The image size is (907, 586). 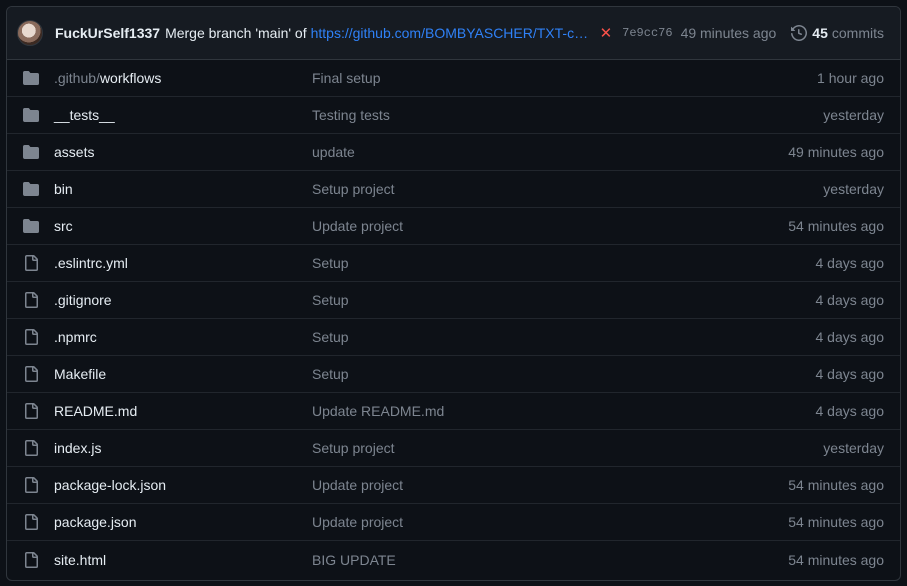 I want to click on file-name-main: README.md, so click(x=95, y=411).